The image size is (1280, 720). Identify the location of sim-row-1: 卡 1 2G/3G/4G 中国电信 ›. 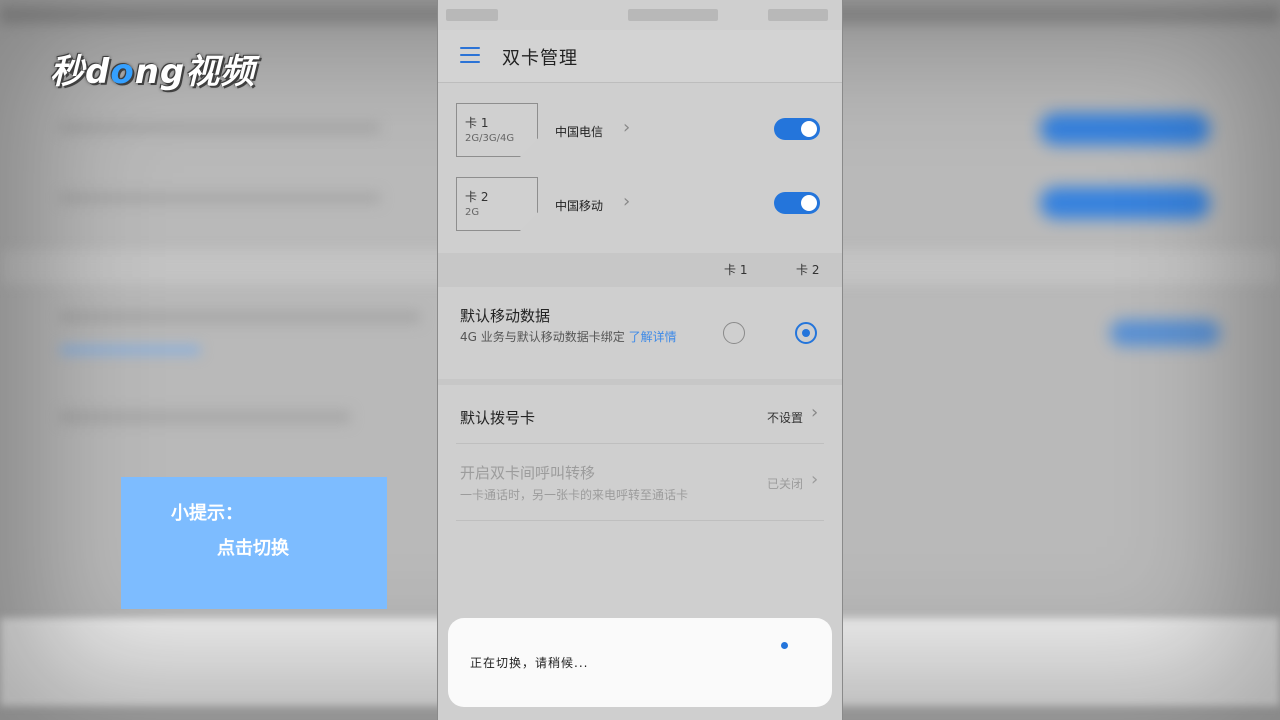
(640, 140).